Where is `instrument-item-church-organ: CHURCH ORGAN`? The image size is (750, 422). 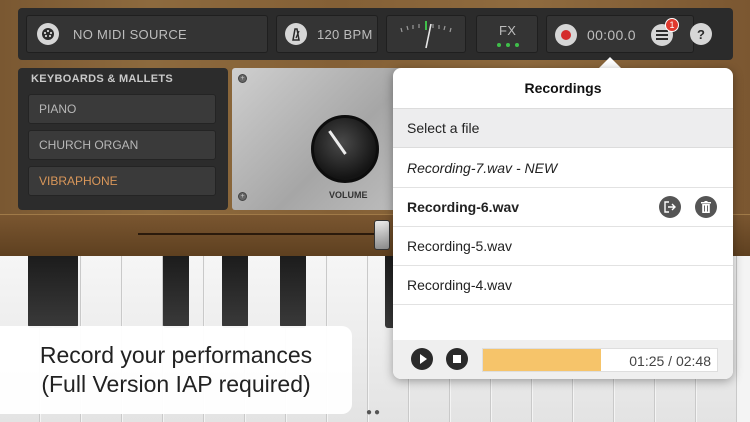 instrument-item-church-organ: CHURCH ORGAN is located at coordinates (122, 145).